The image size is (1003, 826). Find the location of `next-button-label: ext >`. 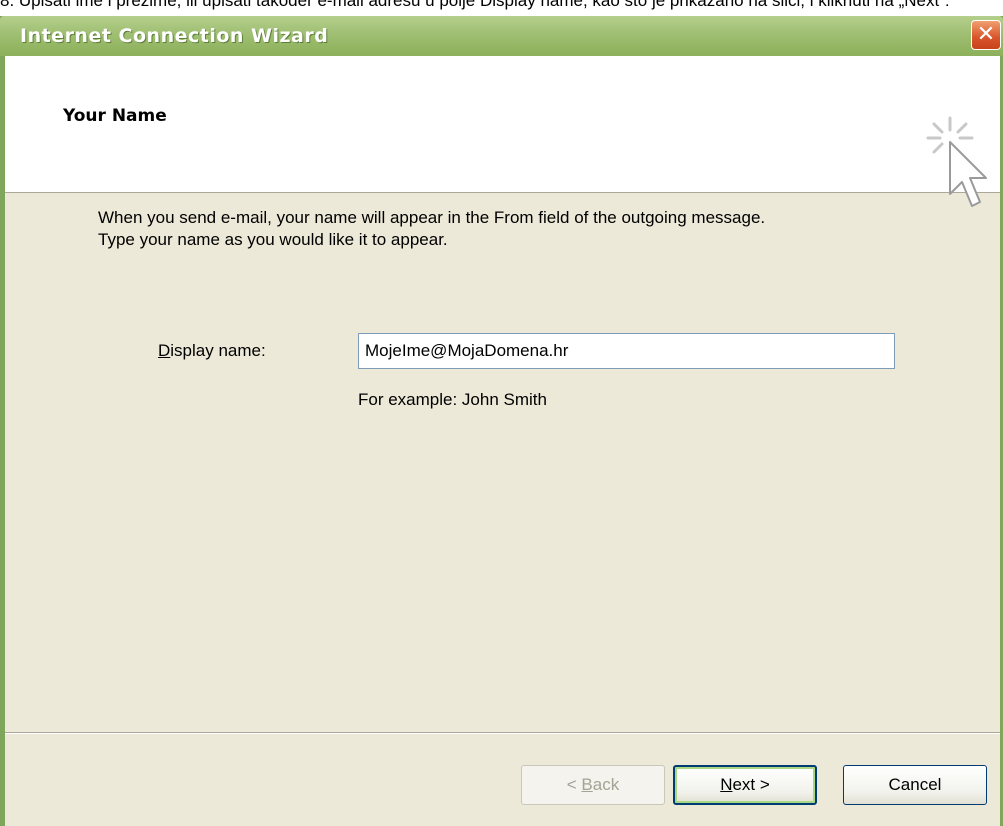

next-button-label: ext > is located at coordinates (751, 784).